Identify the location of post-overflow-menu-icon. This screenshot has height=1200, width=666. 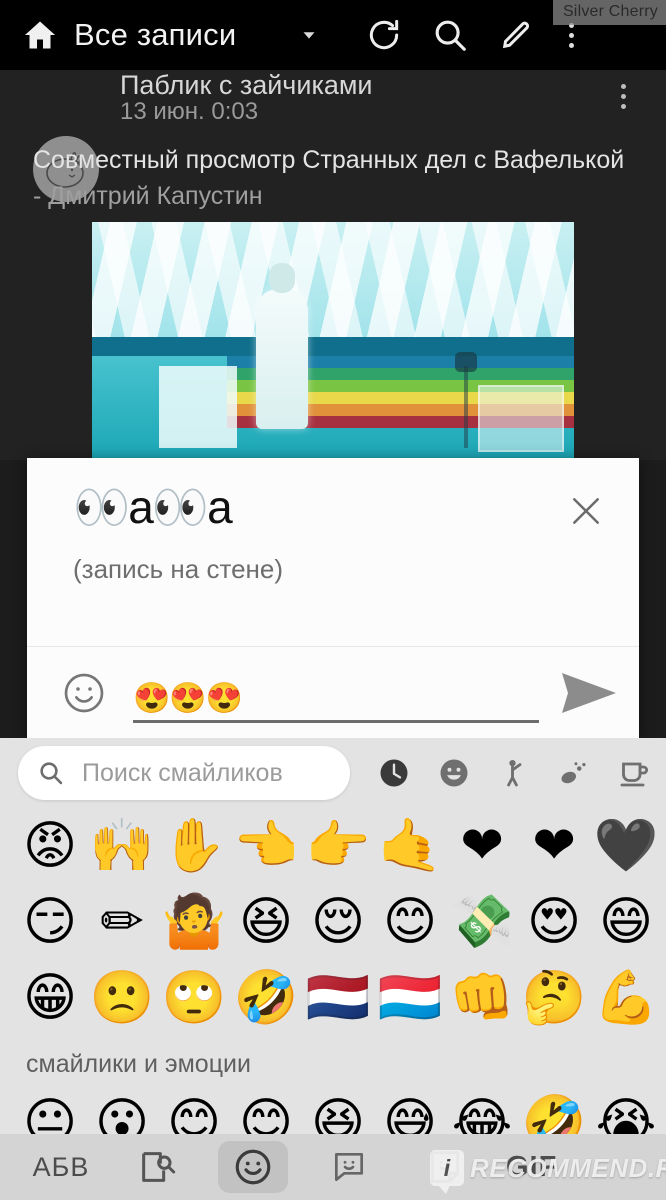
(623, 96).